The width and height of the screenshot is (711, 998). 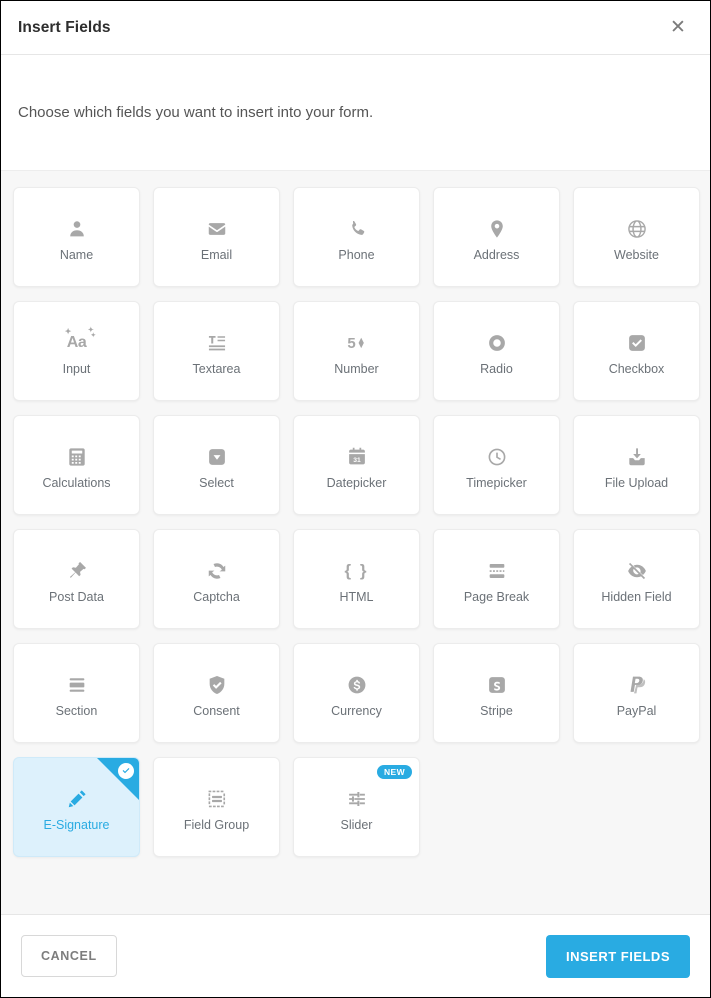 What do you see at coordinates (497, 457) in the screenshot?
I see `clock-icon` at bounding box center [497, 457].